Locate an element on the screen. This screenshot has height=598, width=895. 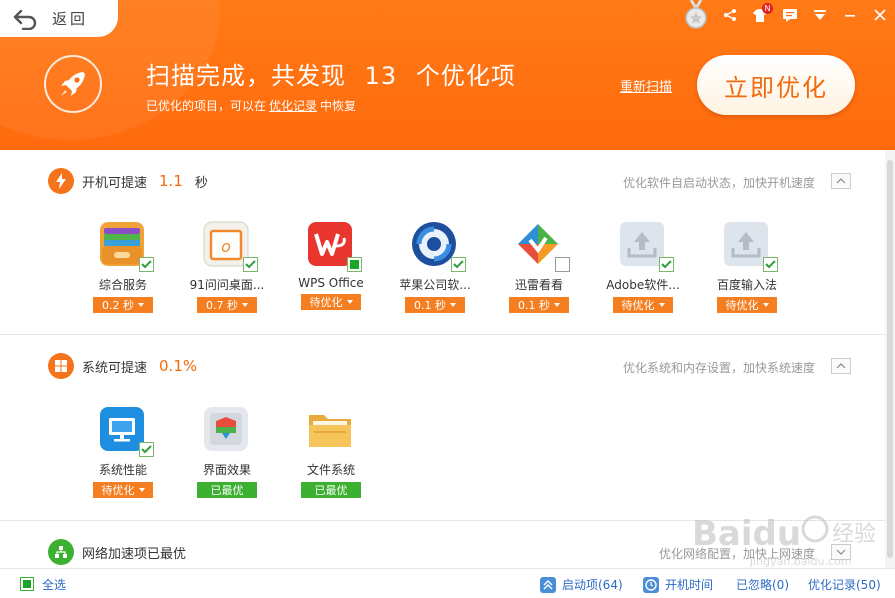
records-link: 优化记录(50) is located at coordinates (844, 584).